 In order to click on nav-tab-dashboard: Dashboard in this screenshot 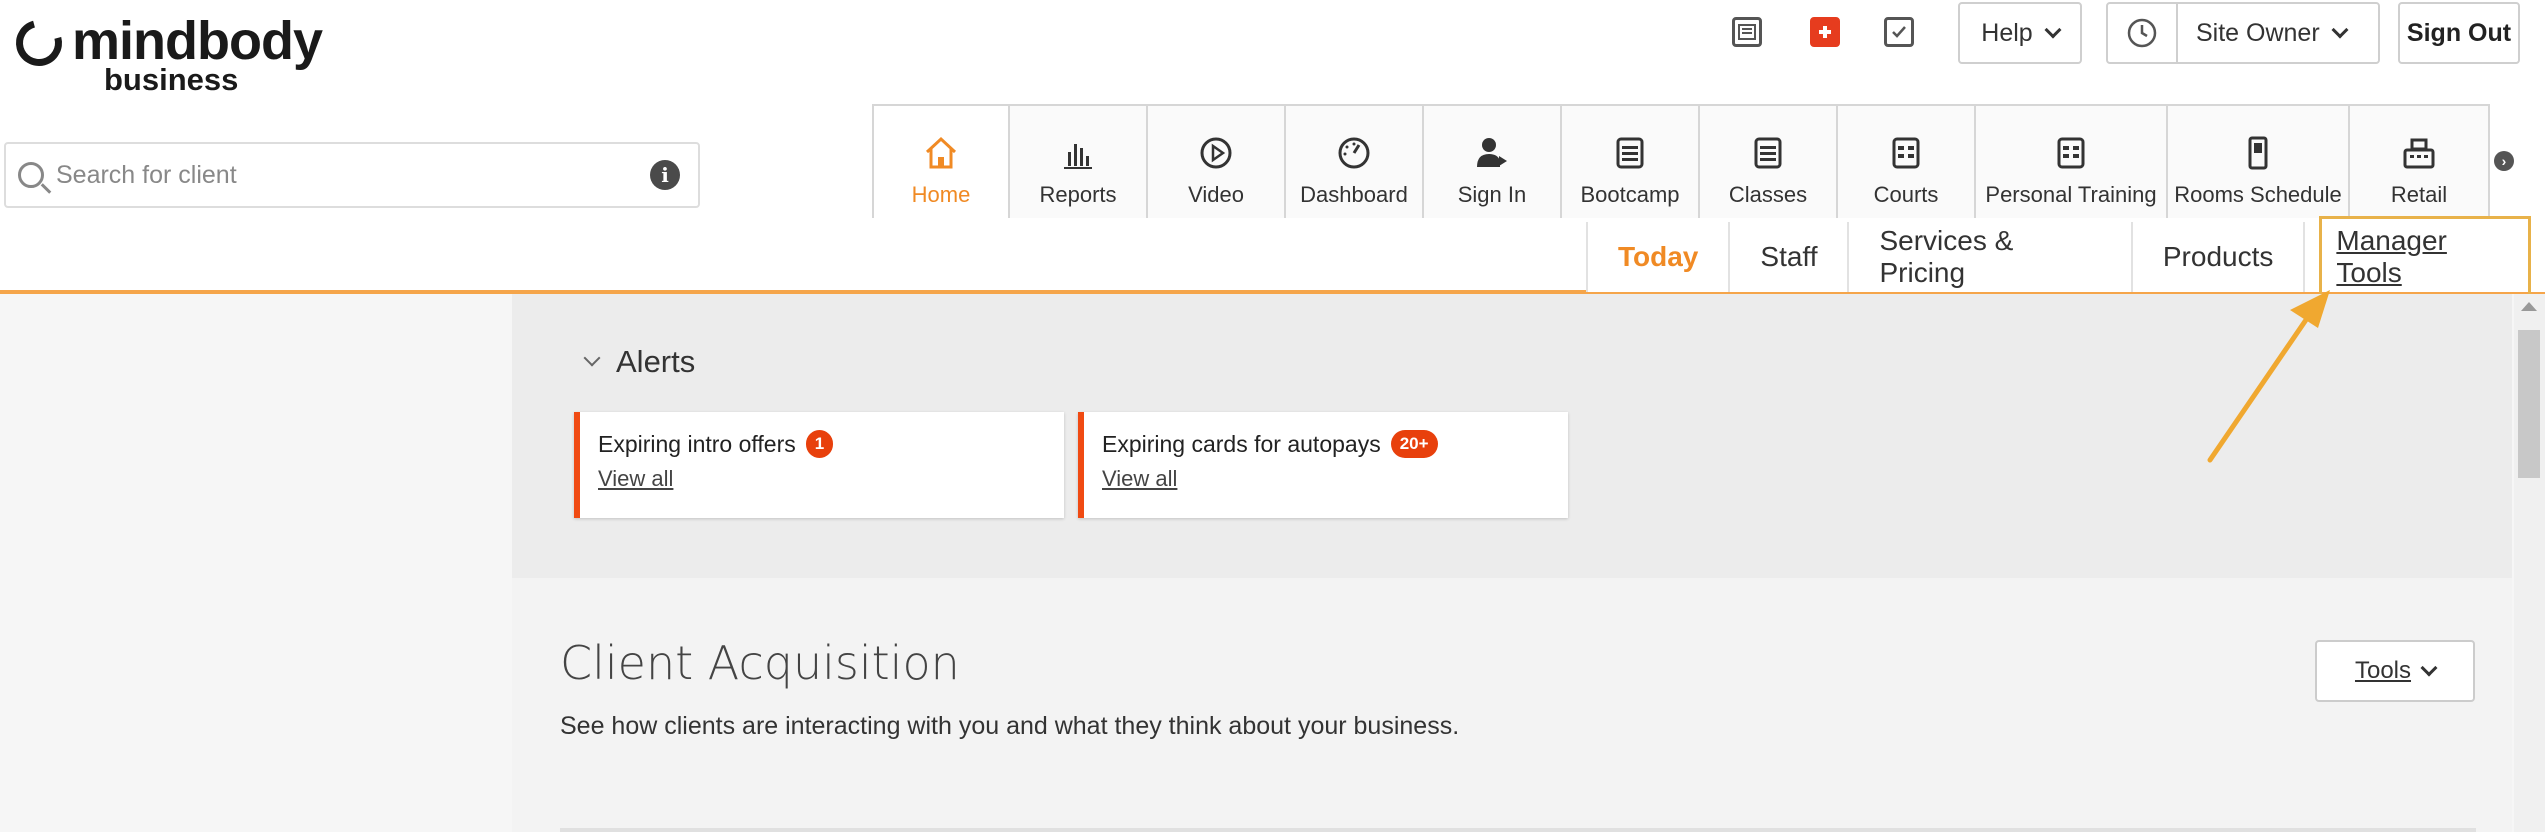, I will do `click(1355, 162)`.